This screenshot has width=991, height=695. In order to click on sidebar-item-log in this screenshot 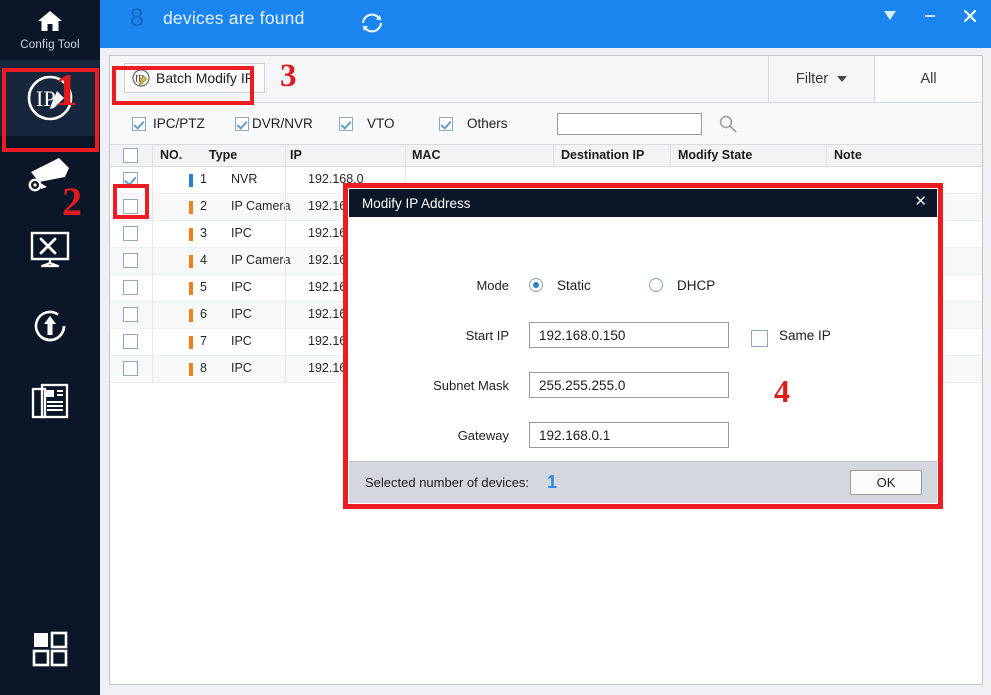, I will do `click(50, 402)`.